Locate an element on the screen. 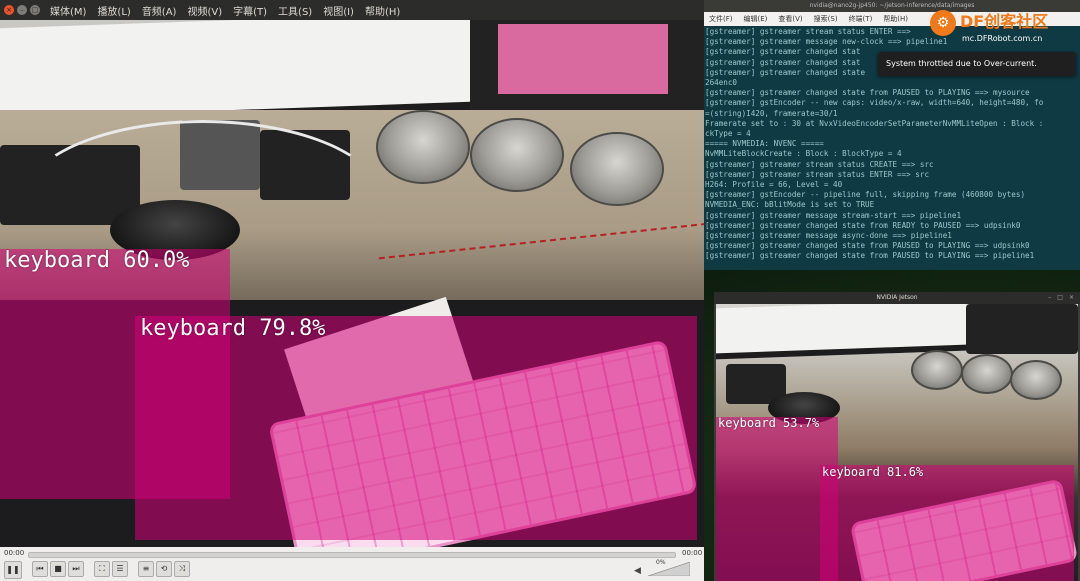 Image resolution: width=1080 pixels, height=581 pixels. dfrobot-logo: ⚙ DF创客社区 mc.DFRobot.com.cn is located at coordinates (1005, 25).